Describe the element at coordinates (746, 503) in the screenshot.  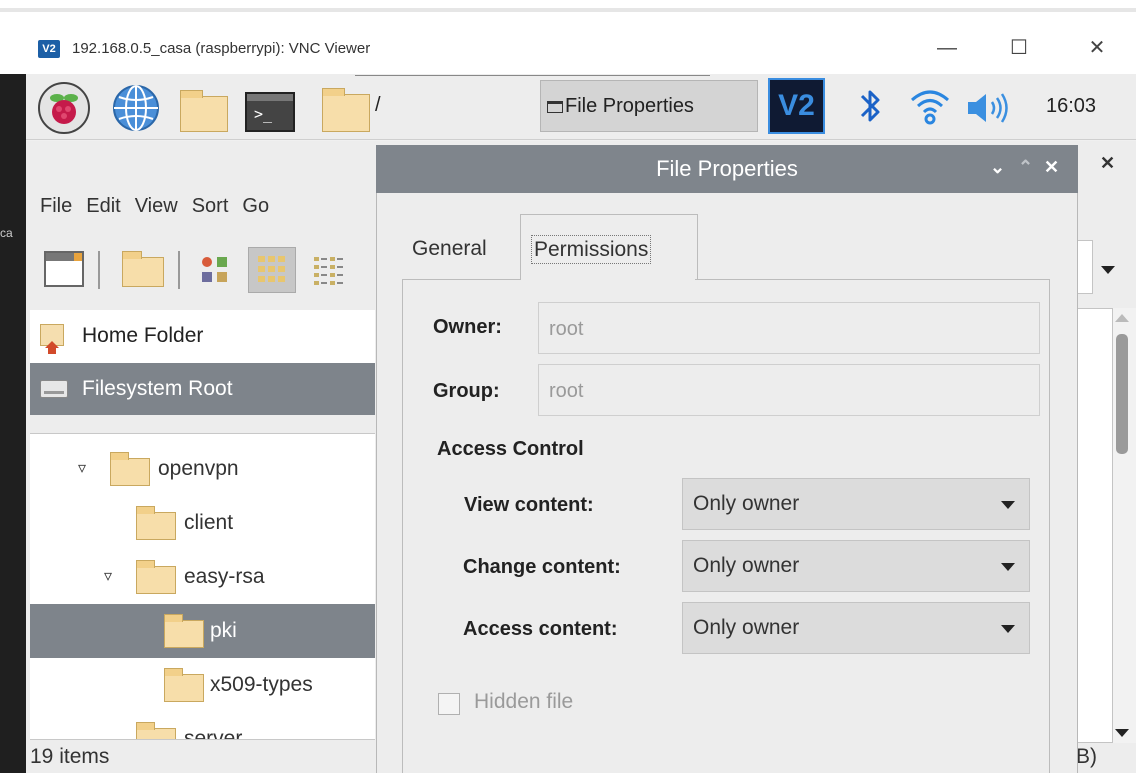
I see `view-content-value: Only owner` at that location.